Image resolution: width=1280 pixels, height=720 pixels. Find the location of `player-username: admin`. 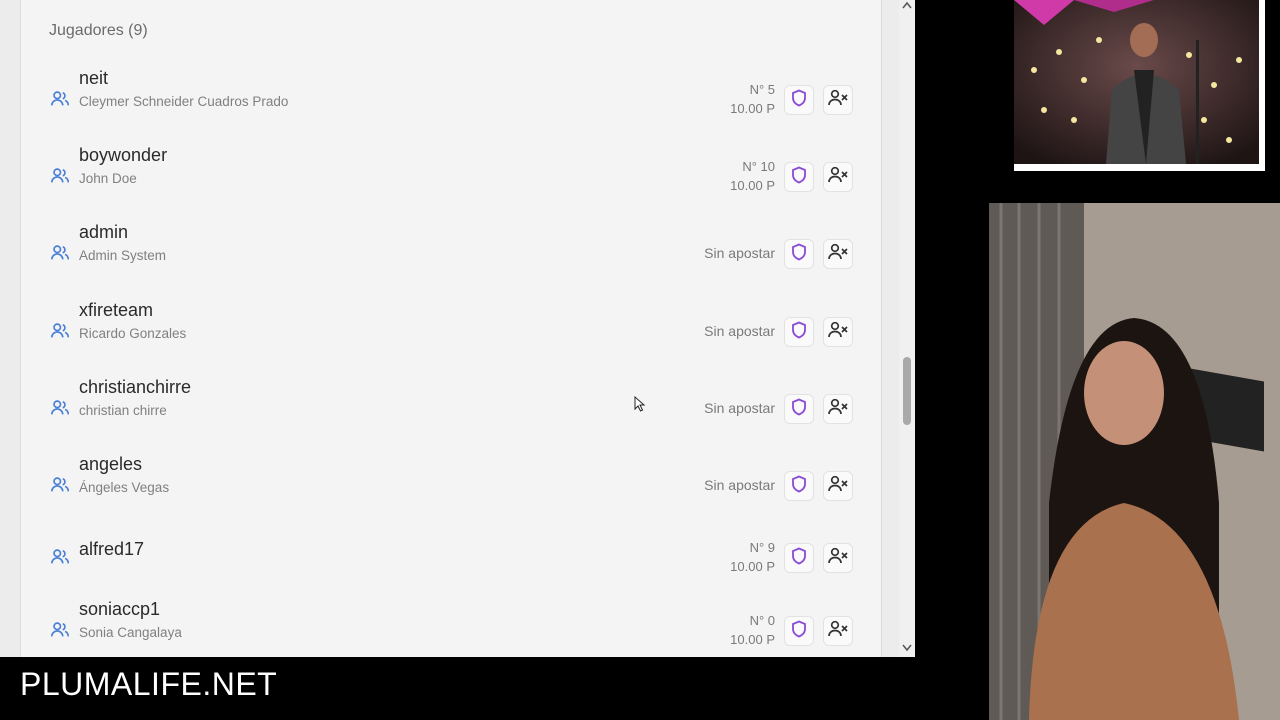

player-username: admin is located at coordinates (104, 232).